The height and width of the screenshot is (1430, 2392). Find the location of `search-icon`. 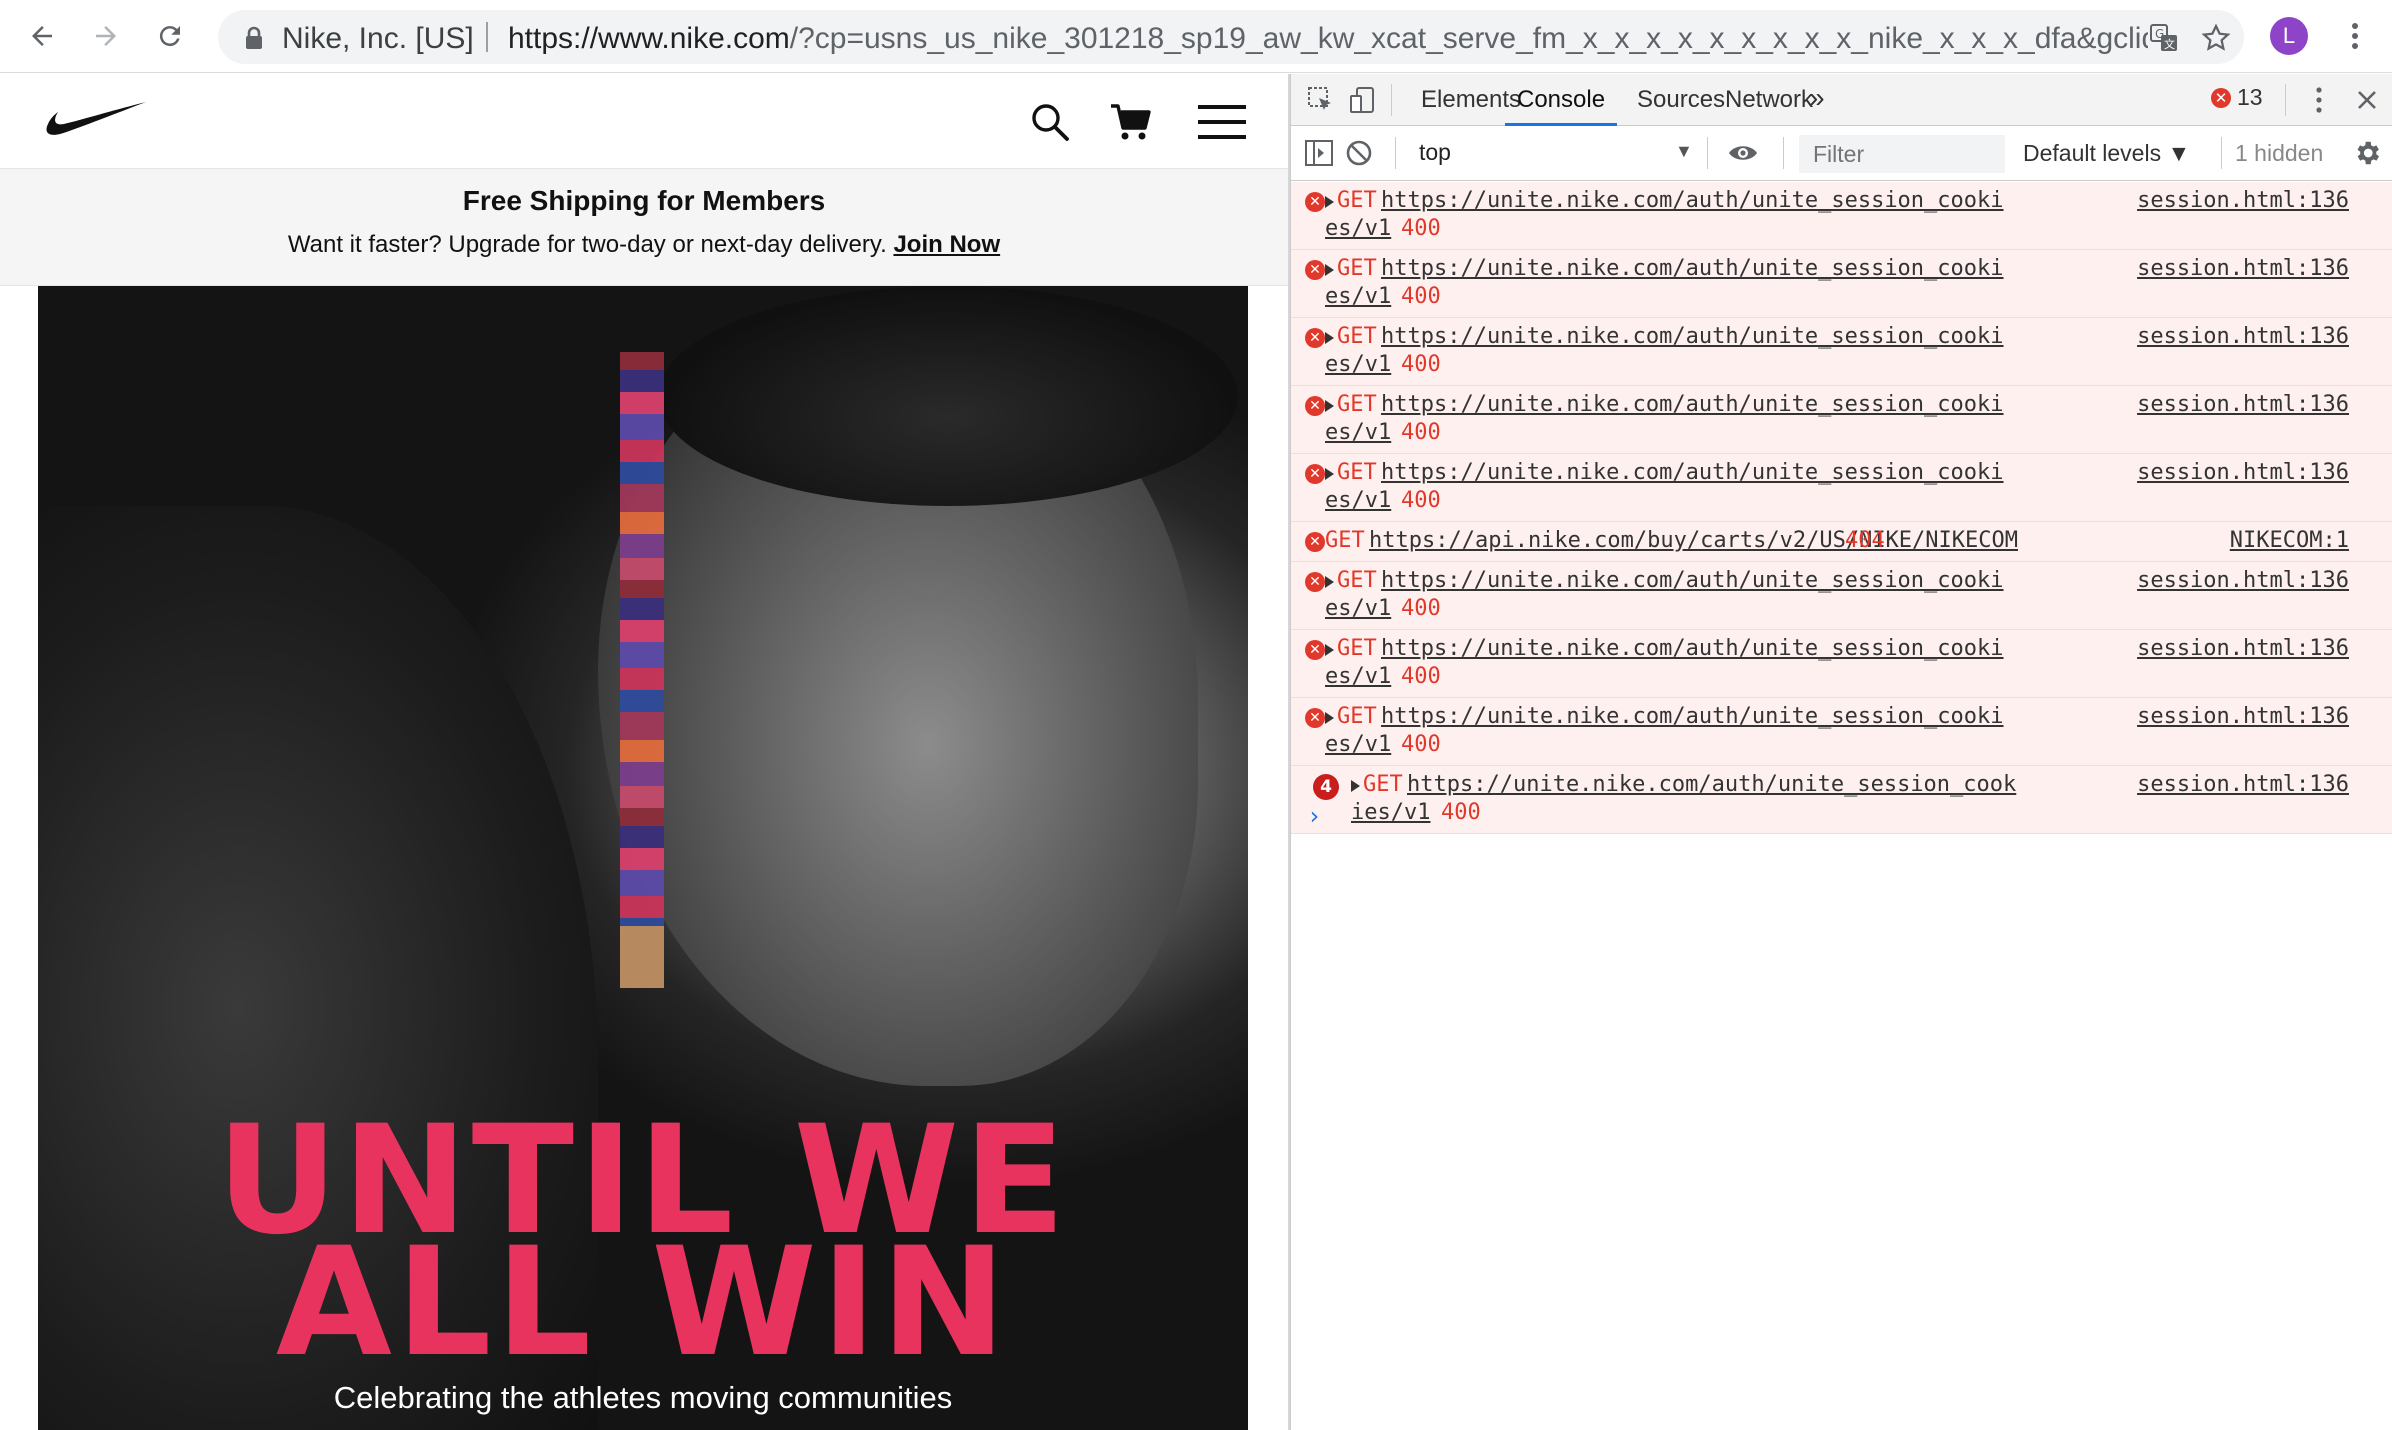

search-icon is located at coordinates (1050, 122).